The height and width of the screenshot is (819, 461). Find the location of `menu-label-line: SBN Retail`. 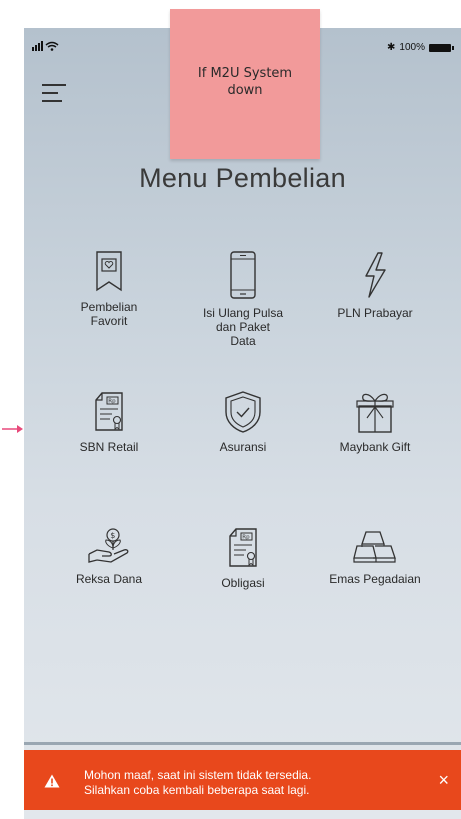

menu-label-line: SBN Retail is located at coordinates (109, 447).